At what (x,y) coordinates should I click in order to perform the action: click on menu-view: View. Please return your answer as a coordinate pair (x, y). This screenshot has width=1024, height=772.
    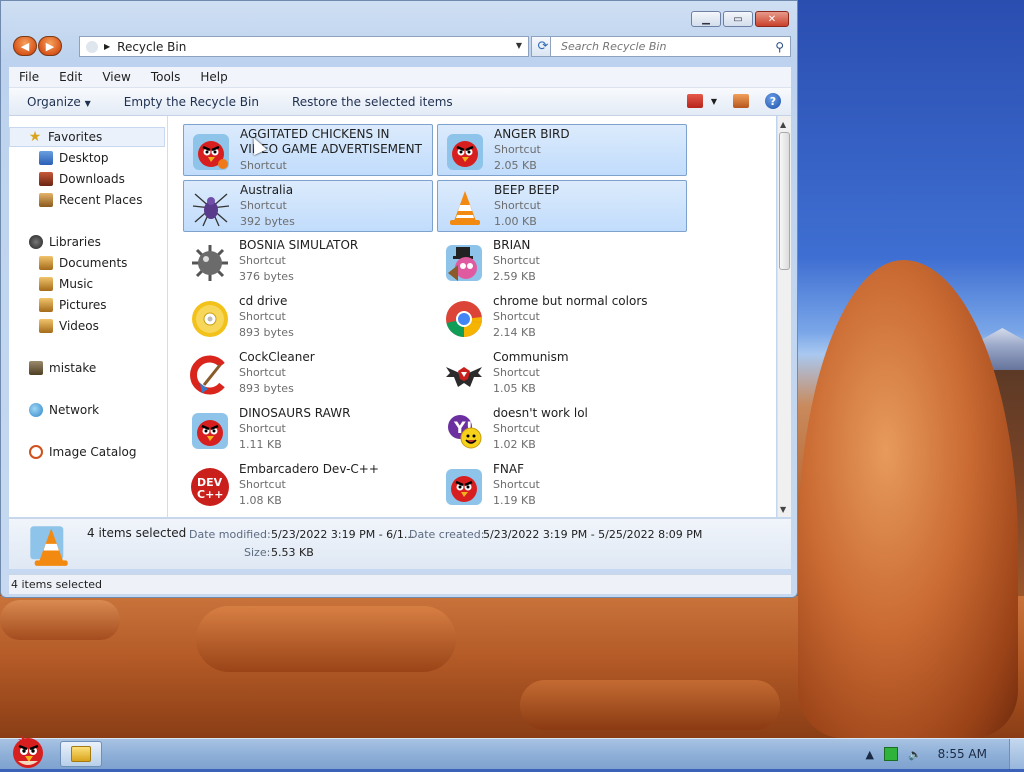
    Looking at the image, I should click on (116, 77).